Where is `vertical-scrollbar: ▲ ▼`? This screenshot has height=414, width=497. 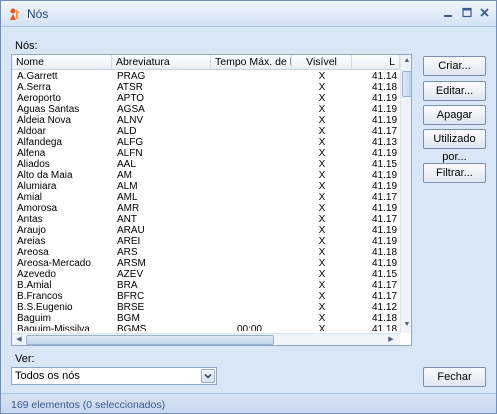 vertical-scrollbar: ▲ ▼ is located at coordinates (405, 194).